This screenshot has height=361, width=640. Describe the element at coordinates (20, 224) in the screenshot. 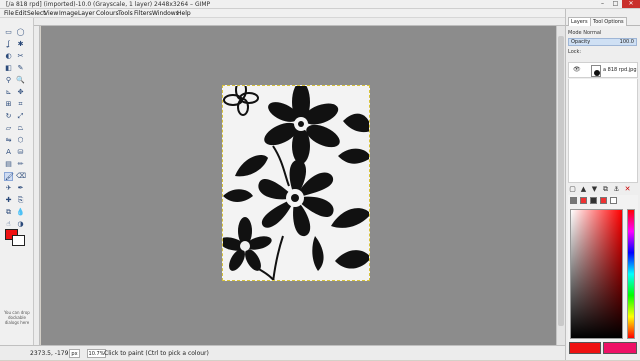

I see `dodge-burn-icon: ◑` at that location.